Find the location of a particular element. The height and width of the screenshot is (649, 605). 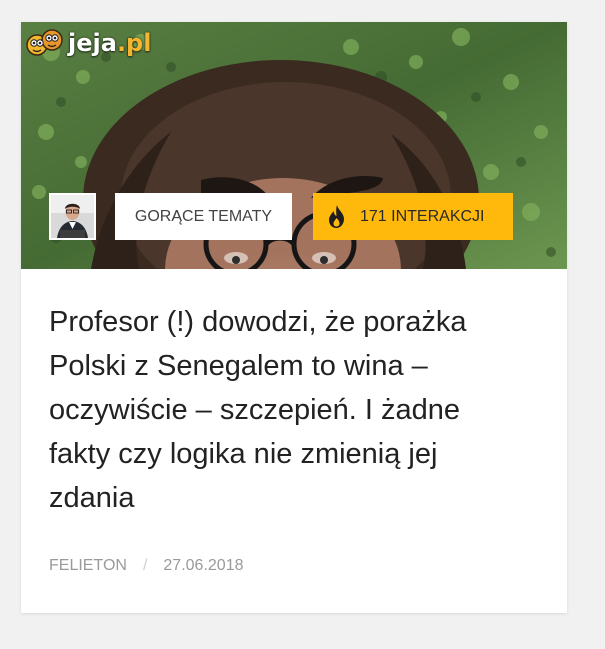

logo-domain-suffix: .pl is located at coordinates (134, 43).